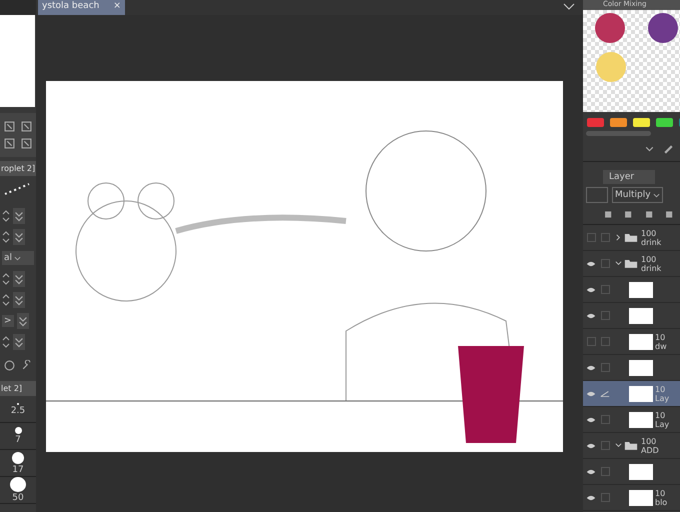 Image resolution: width=680 pixels, height=512 pixels. Describe the element at coordinates (661, 502) in the screenshot. I see `layer-name: blo` at that location.